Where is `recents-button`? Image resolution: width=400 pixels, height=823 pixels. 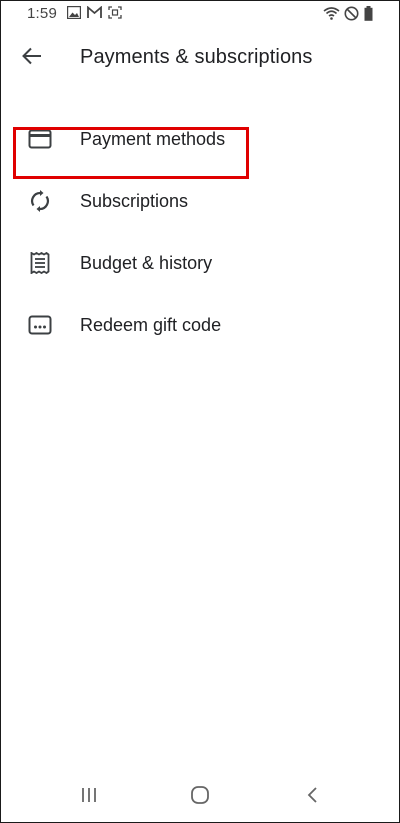 recents-button is located at coordinates (89, 797).